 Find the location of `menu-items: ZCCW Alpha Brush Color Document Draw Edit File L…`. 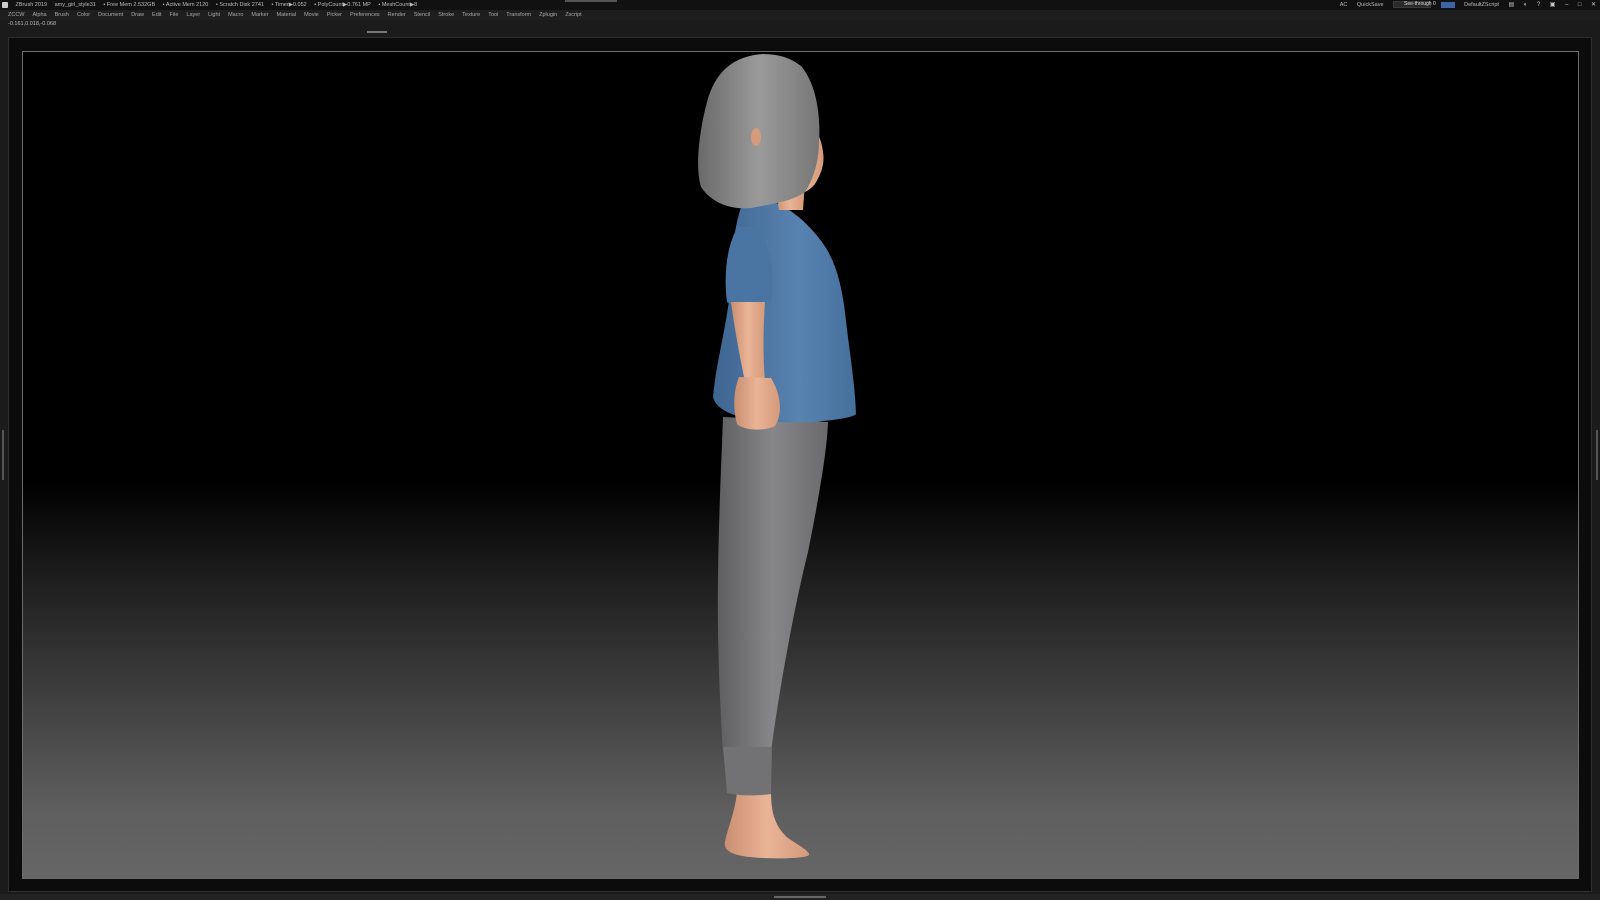

menu-items: ZCCW Alpha Brush Color Document Draw Edit File L… is located at coordinates (299, 15).